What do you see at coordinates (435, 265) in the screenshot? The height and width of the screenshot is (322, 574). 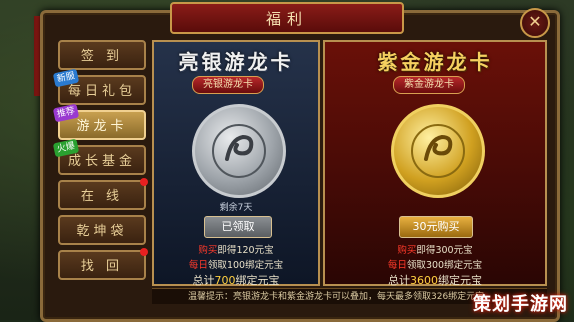 I see `gold-daily-line: 每日领取300绑定元宝` at bounding box center [435, 265].